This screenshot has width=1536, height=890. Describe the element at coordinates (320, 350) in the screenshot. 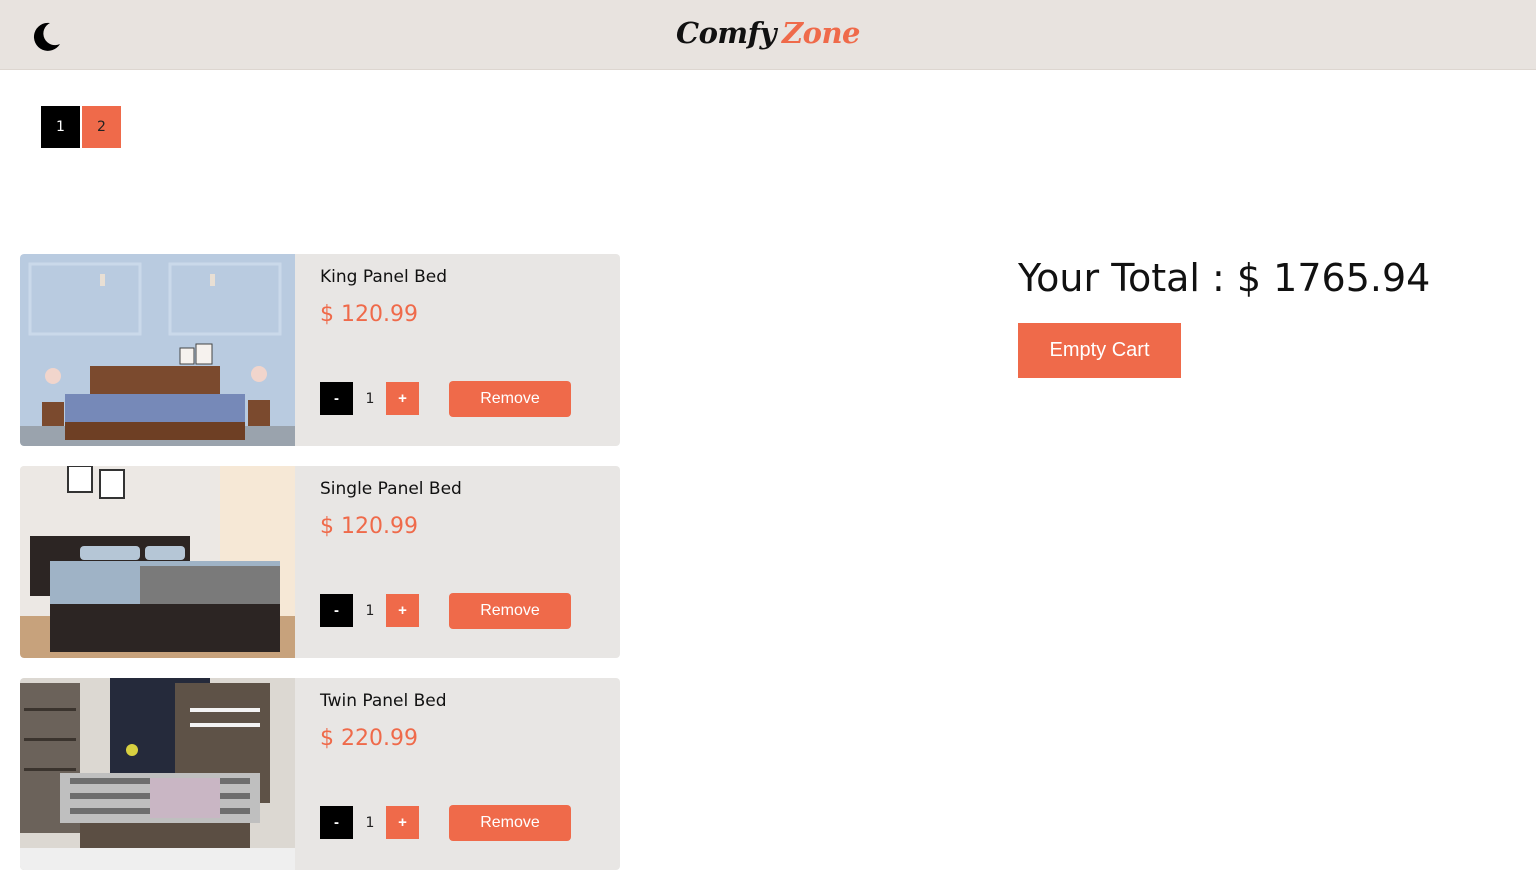

I see `cart-item: King Panel Bed $ 120.99 - 1 + Remove` at that location.